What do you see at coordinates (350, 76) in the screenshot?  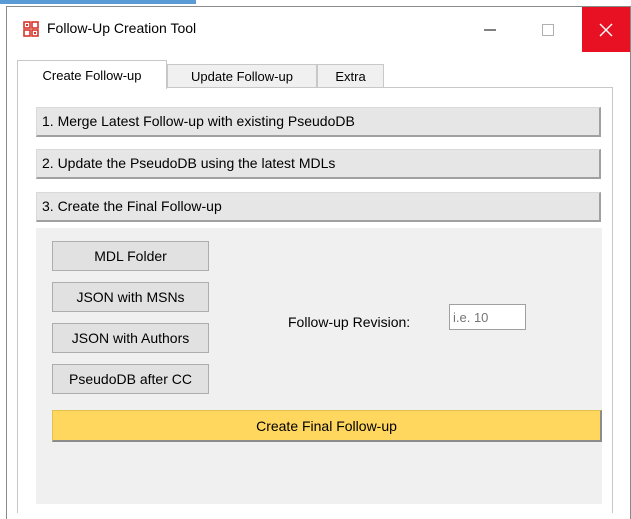 I see `tab-extra: Extra` at bounding box center [350, 76].